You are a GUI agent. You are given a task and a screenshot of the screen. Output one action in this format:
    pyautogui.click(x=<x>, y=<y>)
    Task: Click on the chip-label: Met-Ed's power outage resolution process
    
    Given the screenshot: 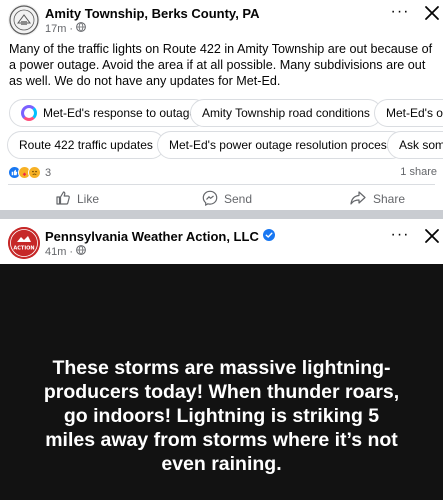 What is the action you would take?
    pyautogui.click(x=281, y=145)
    